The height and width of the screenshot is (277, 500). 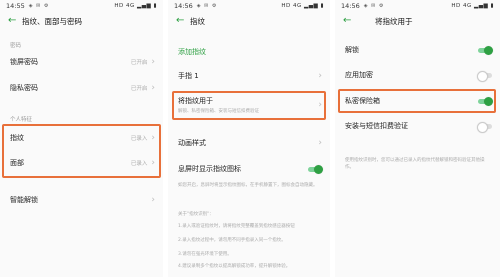 What do you see at coordinates (417, 101) in the screenshot?
I see `row-private-safe: 私密保险箱` at bounding box center [417, 101].